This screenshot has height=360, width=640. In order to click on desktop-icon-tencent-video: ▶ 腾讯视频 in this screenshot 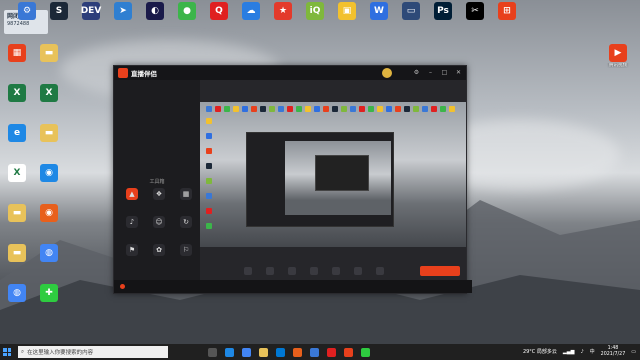, I will do `click(618, 56)`.